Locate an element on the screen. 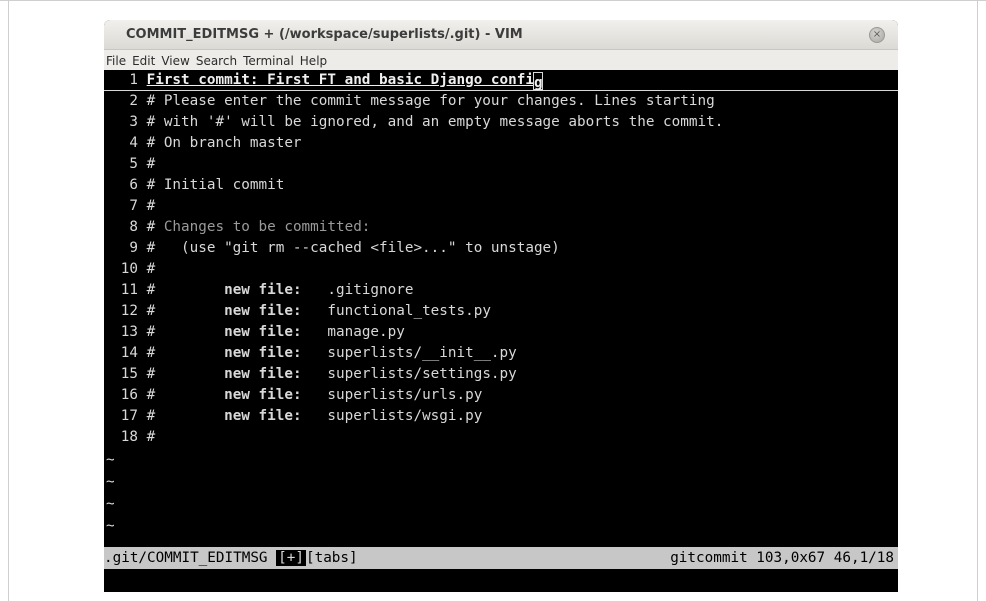 The width and height of the screenshot is (986, 601). editor-line: 7 # is located at coordinates (129, 206).